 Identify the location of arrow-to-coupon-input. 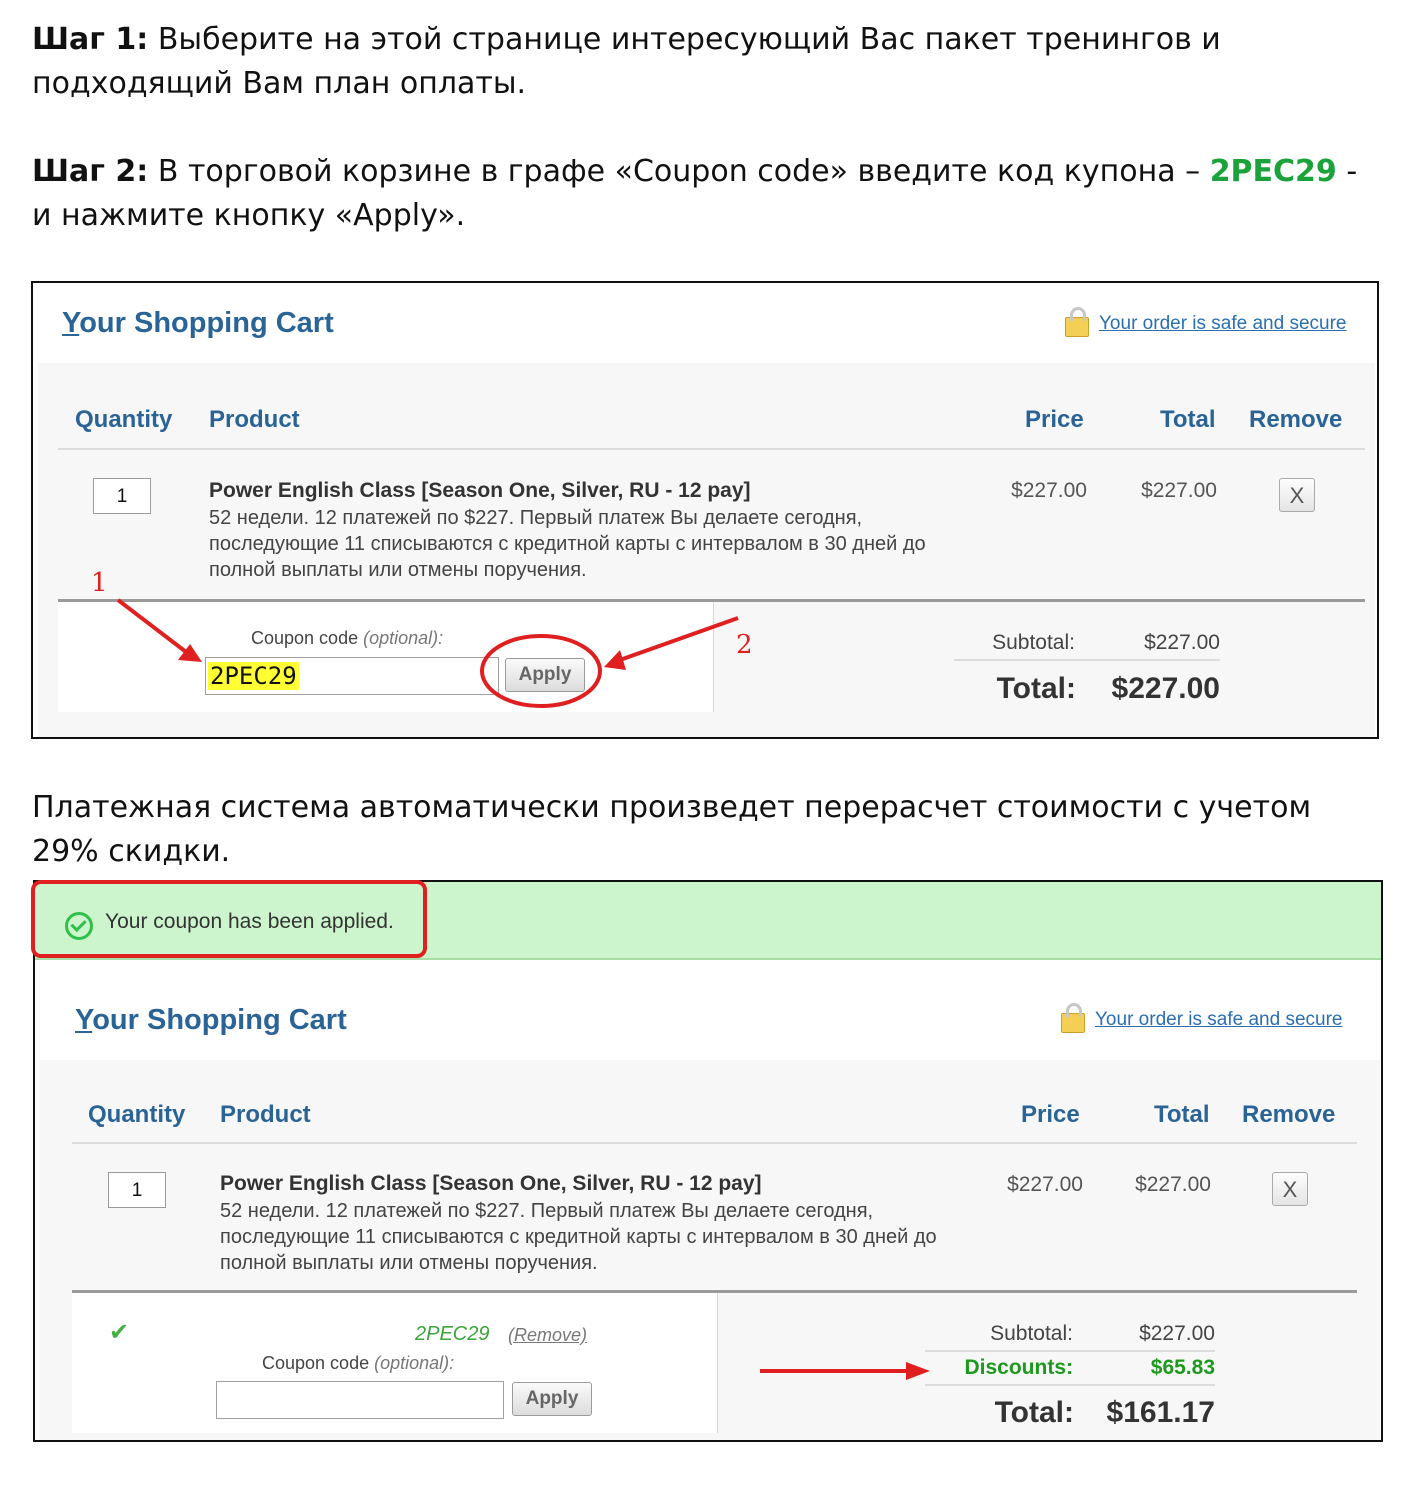
(159, 630).